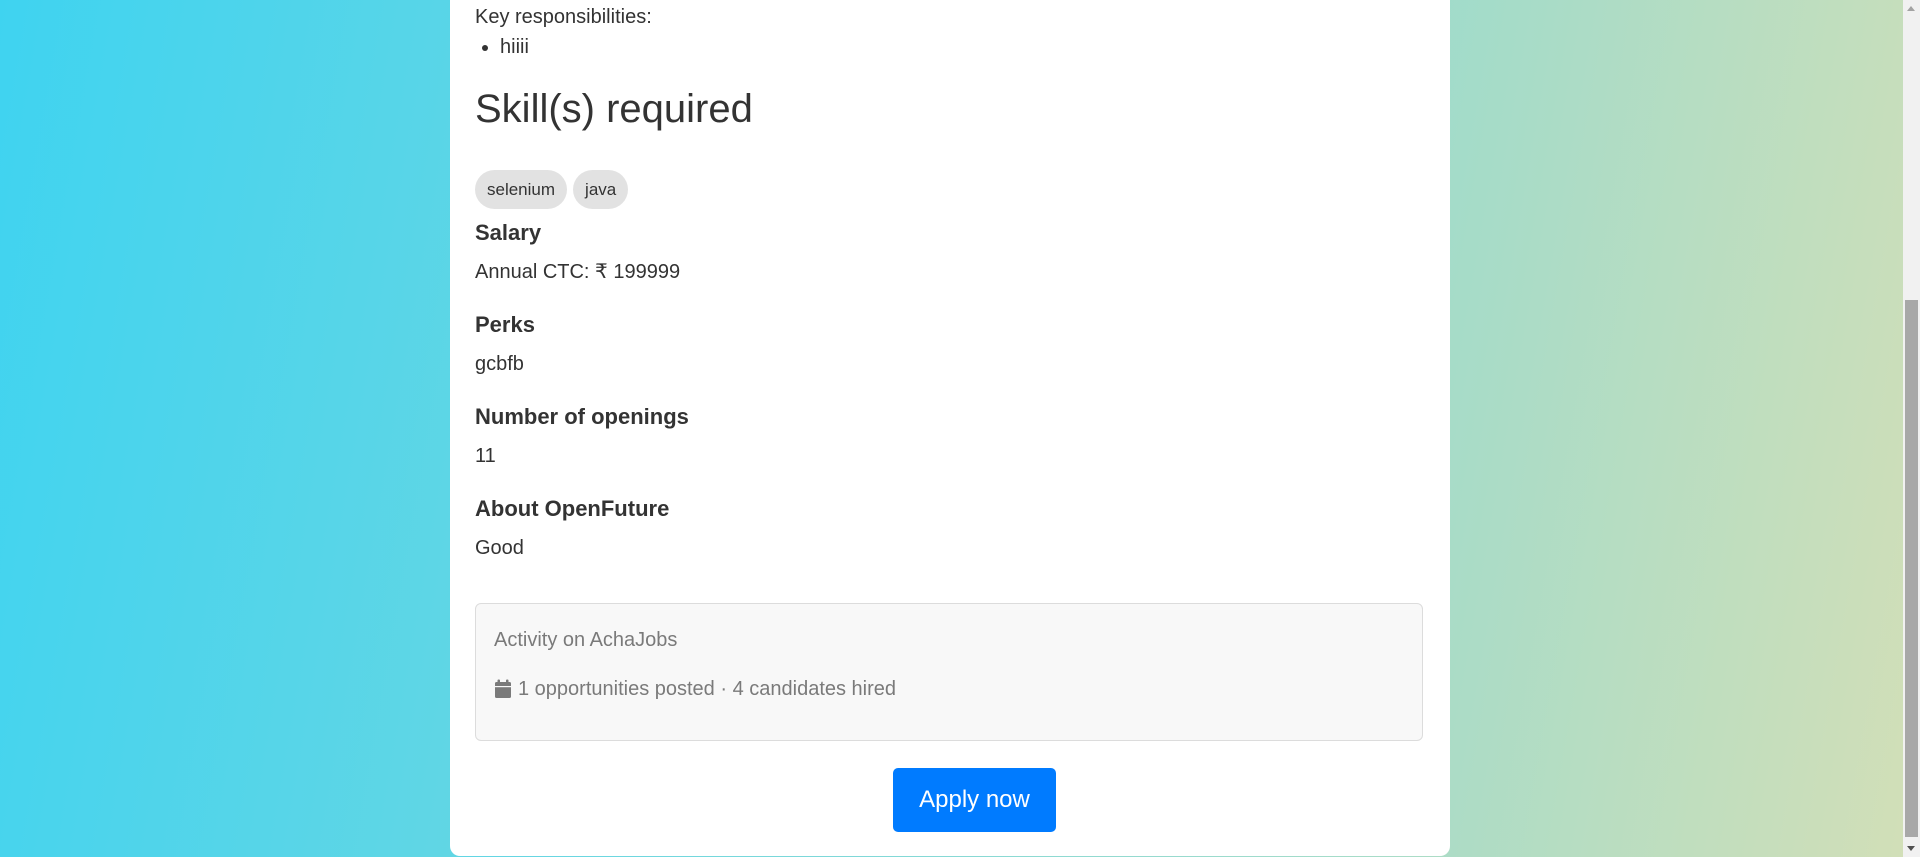  I want to click on perks-value: gcbfb, so click(499, 364).